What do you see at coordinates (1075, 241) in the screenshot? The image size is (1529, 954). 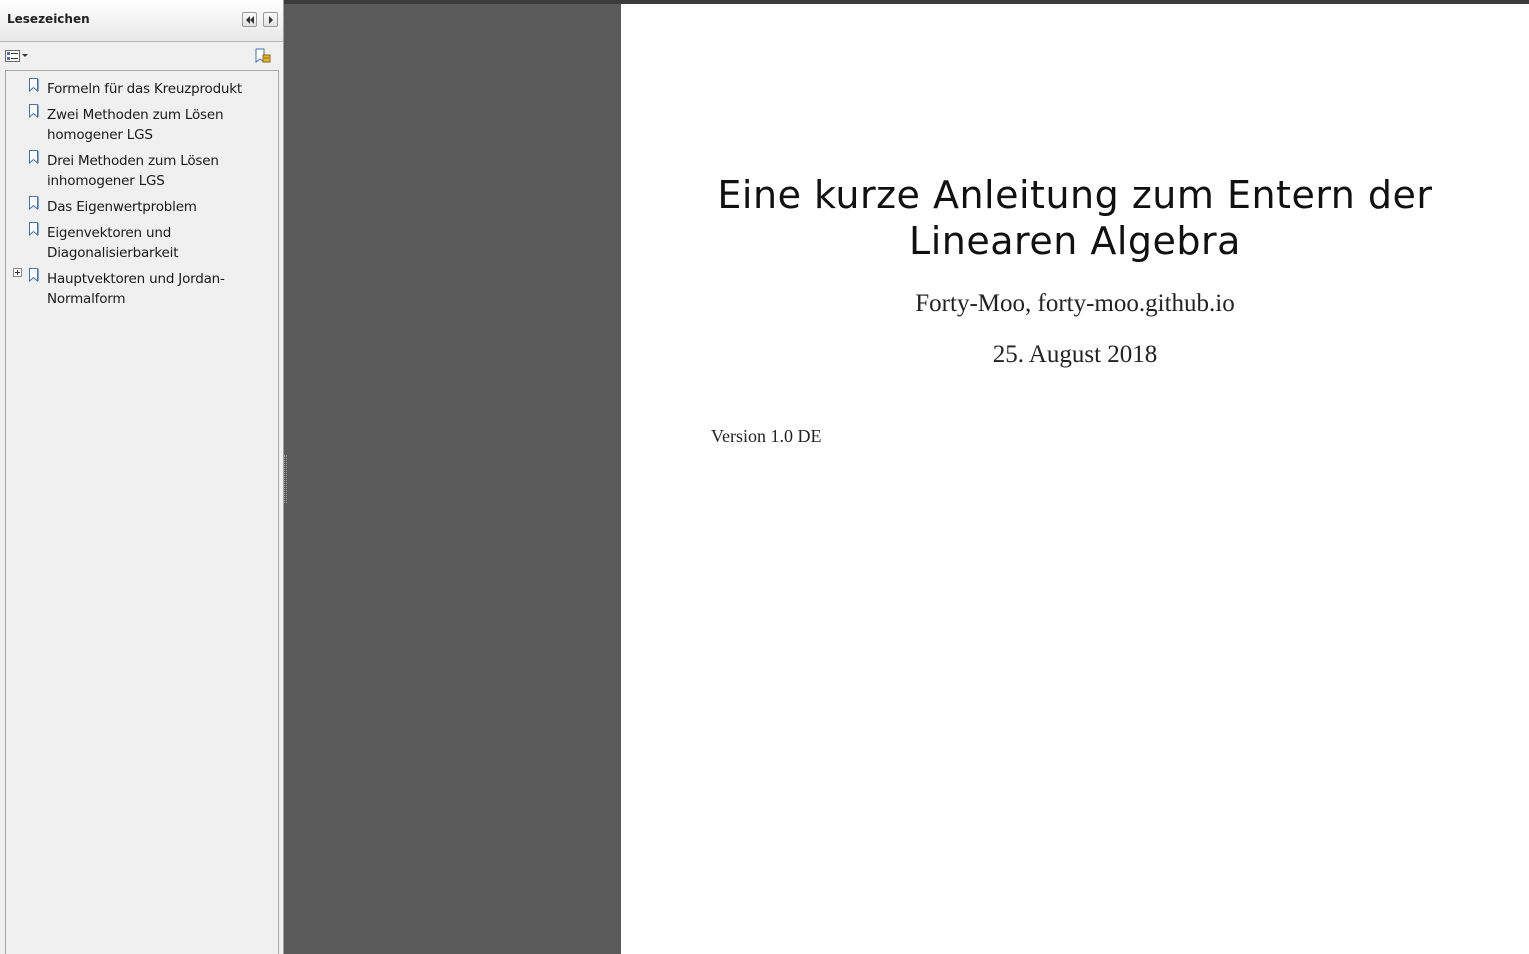 I see `document-title-line-2: Linearen Algebra` at bounding box center [1075, 241].